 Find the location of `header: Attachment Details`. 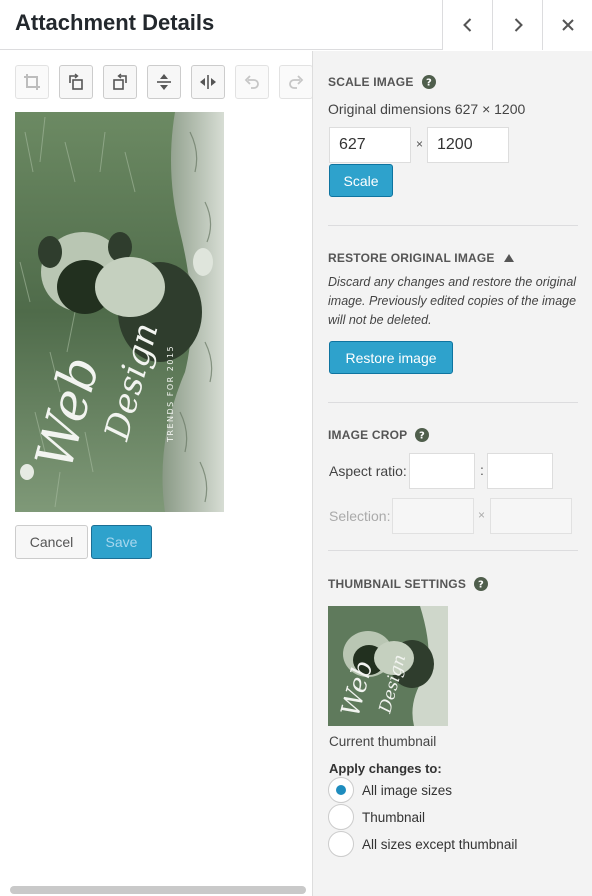

header: Attachment Details is located at coordinates (296, 25).